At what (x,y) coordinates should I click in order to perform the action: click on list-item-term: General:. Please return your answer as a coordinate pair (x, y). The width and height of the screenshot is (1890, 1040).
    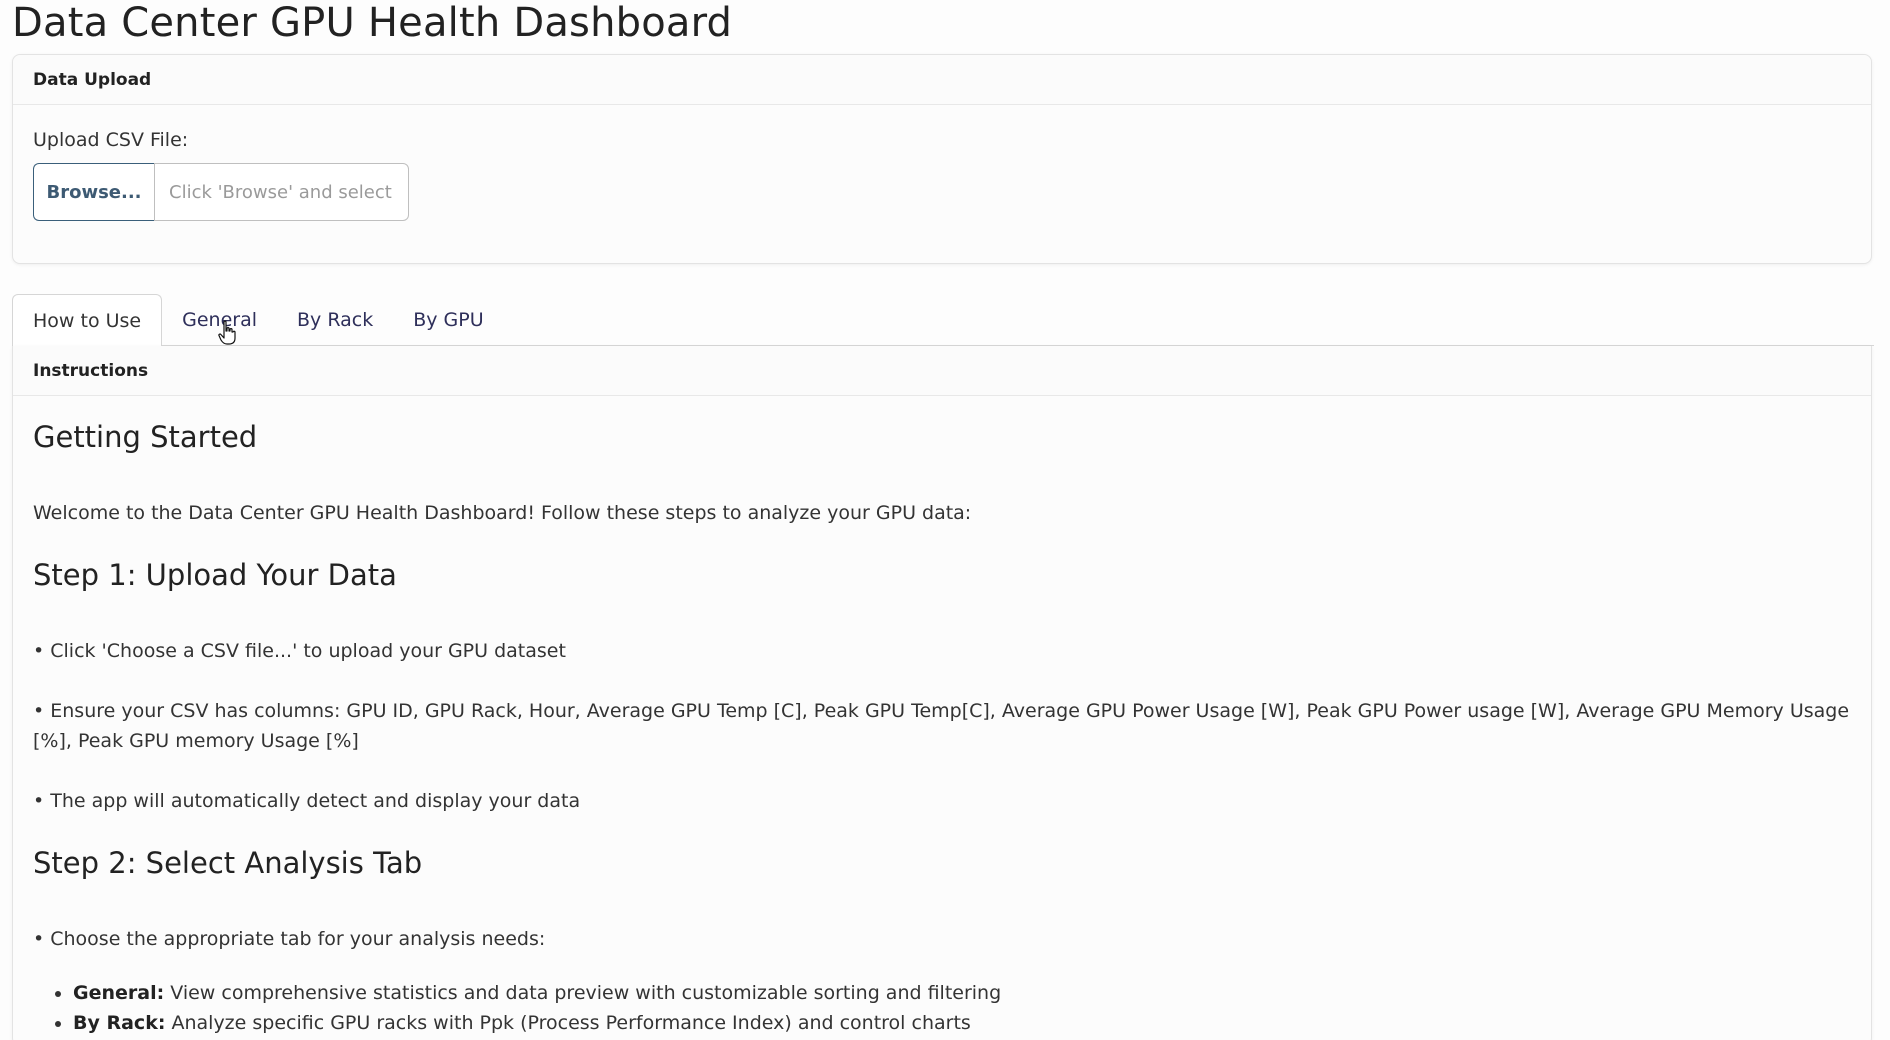
    Looking at the image, I should click on (119, 993).